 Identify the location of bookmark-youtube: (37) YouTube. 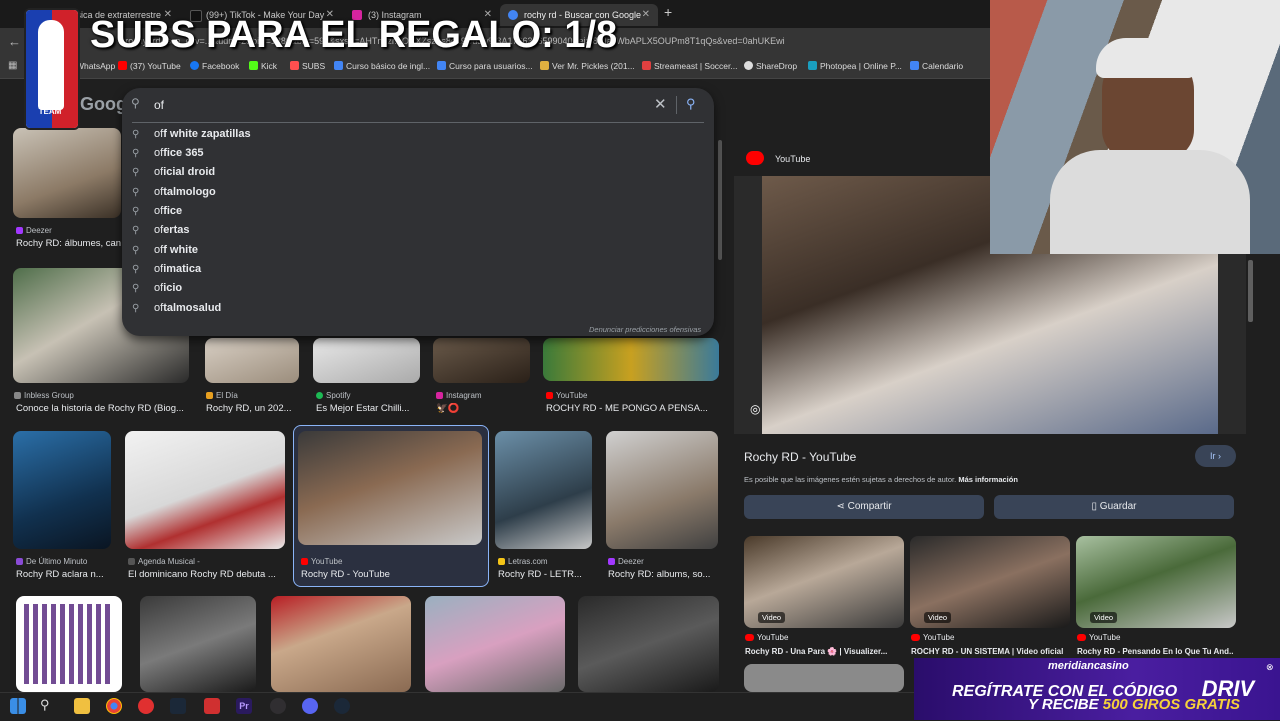
(149, 66).